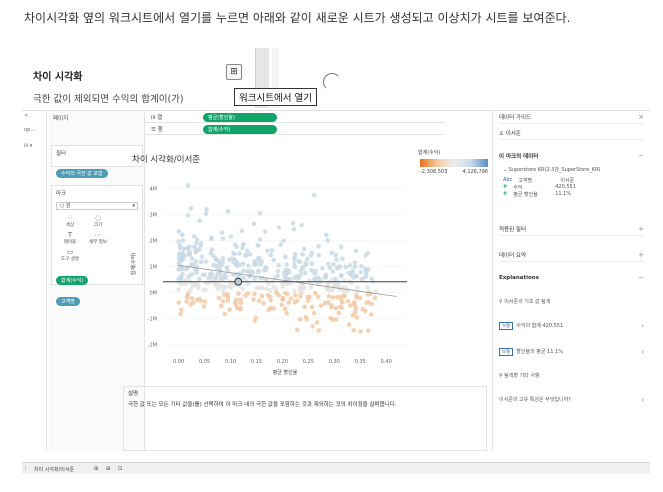  Describe the element at coordinates (26, 469) in the screenshot. I see `data-source-icon: ⁝` at that location.